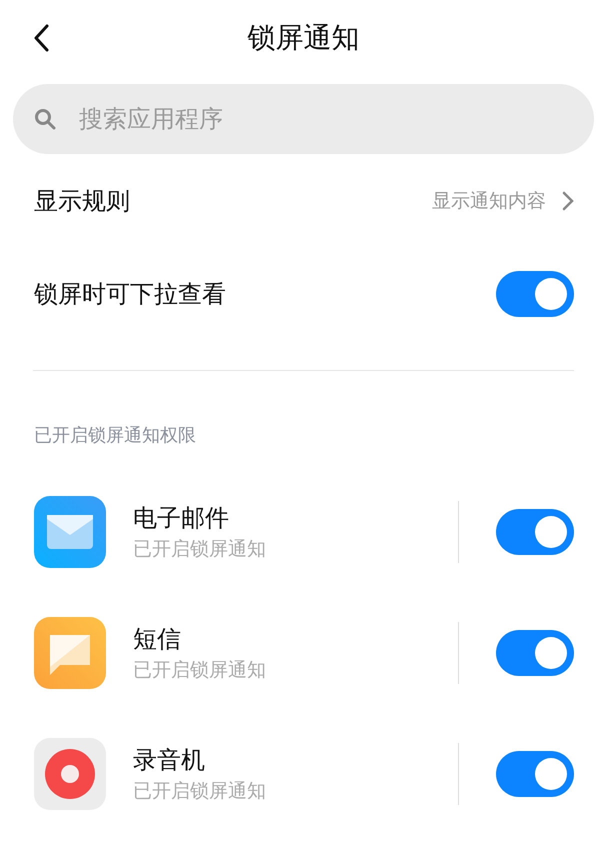 The height and width of the screenshot is (855, 607). I want to click on section-title: 已开启锁屏通知权限, so click(115, 436).